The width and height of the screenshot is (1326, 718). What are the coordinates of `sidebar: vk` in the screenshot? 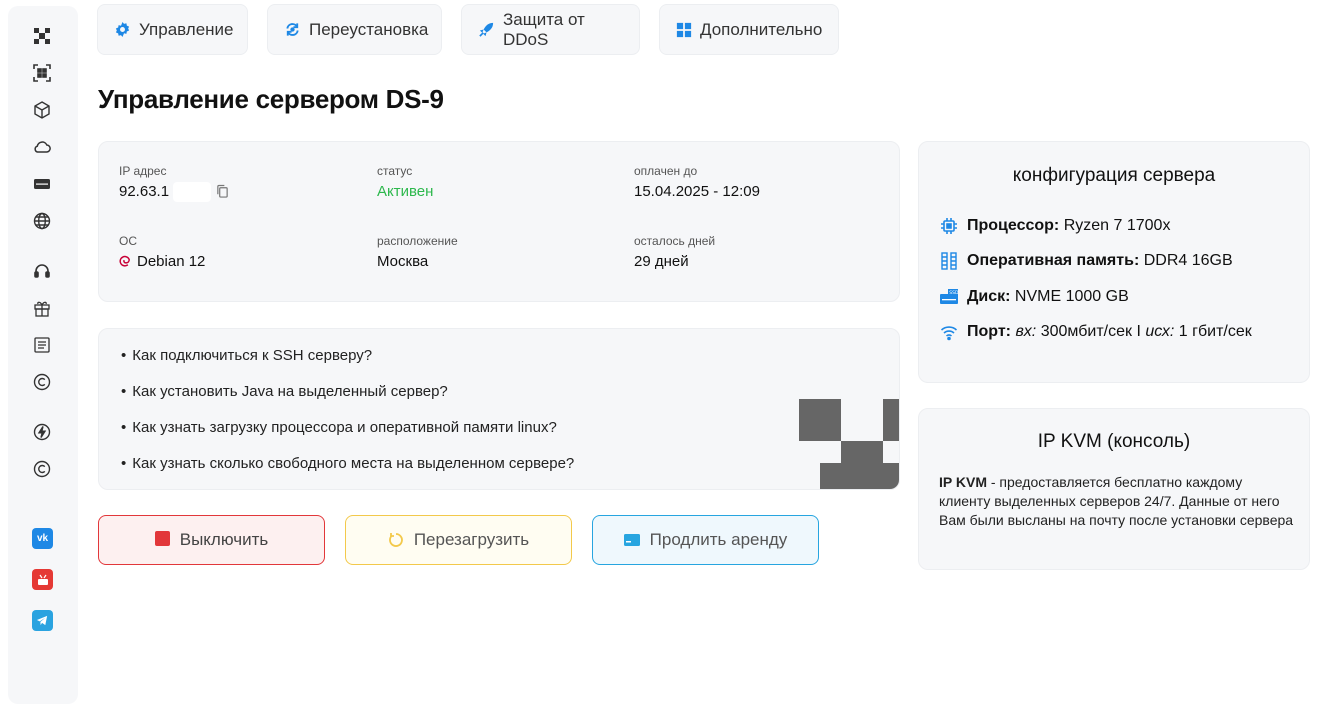 It's located at (43, 355).